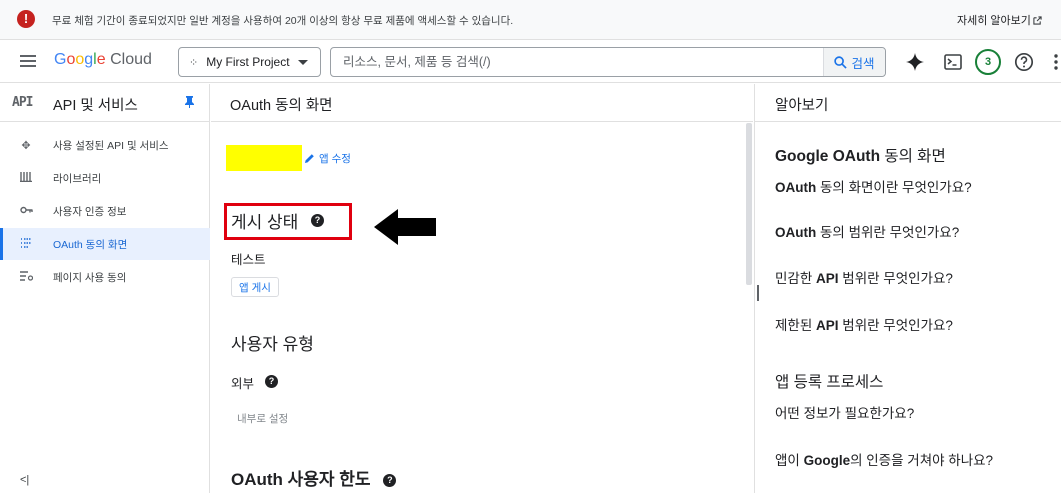 The width and height of the screenshot is (1061, 493). Describe the element at coordinates (189, 103) in the screenshot. I see `pin-icon` at that location.